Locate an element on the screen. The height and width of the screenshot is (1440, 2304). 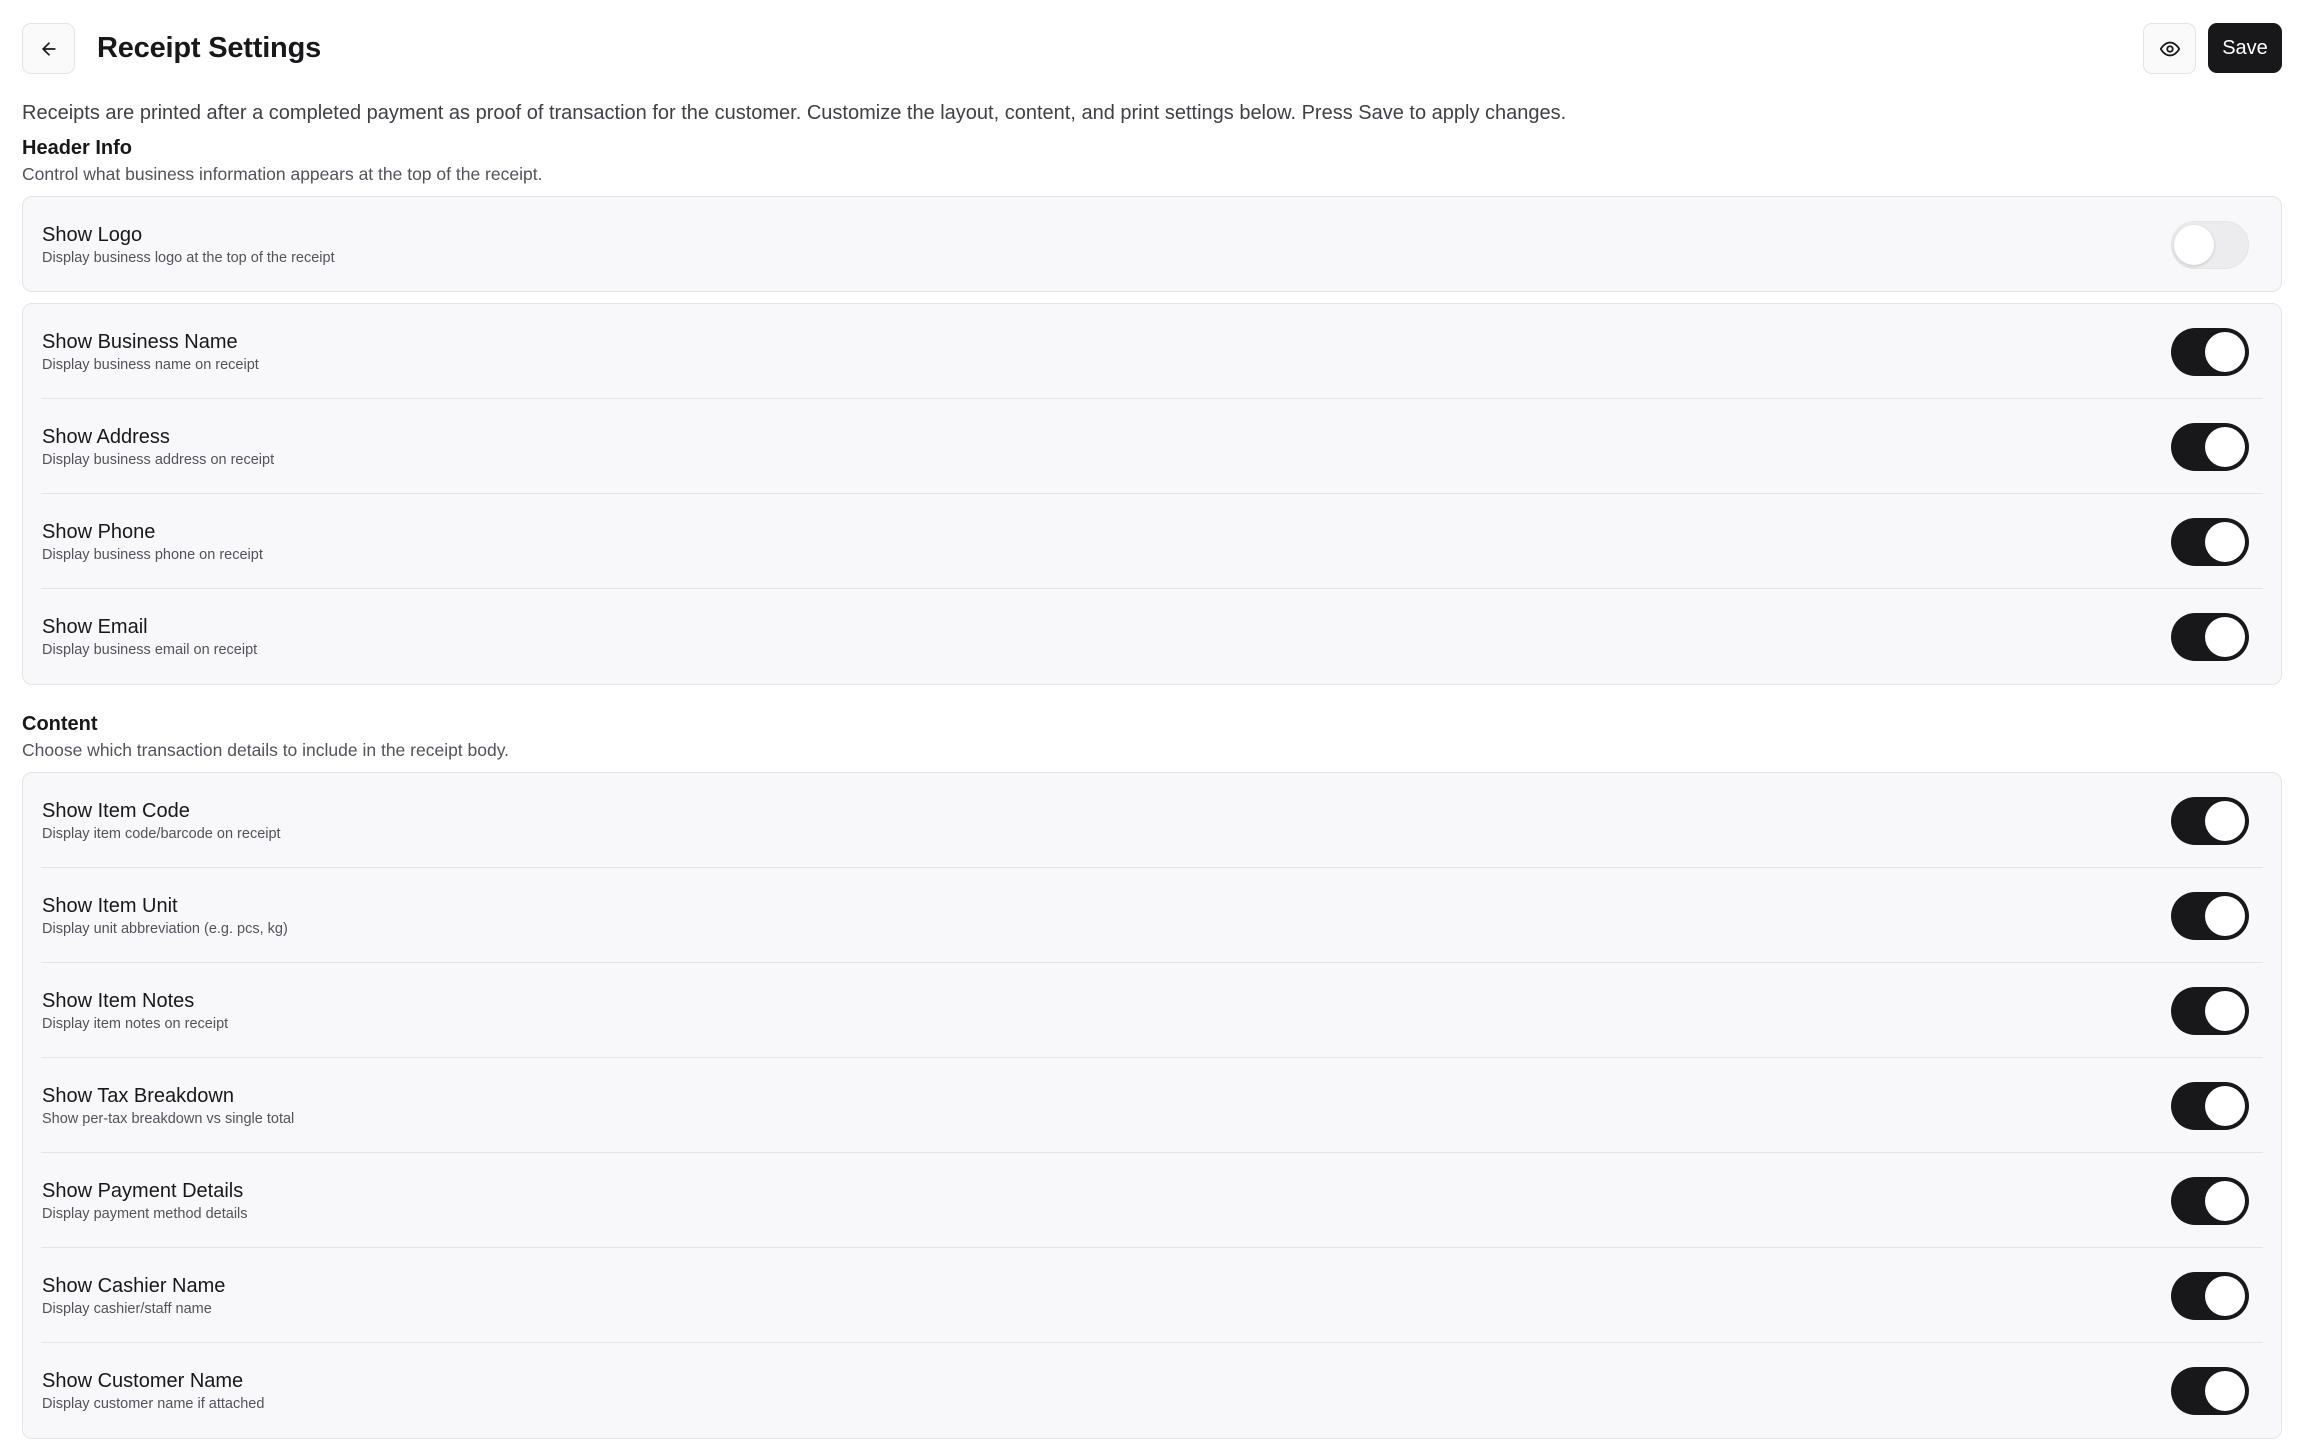
show-email-toggle is located at coordinates (2210, 637).